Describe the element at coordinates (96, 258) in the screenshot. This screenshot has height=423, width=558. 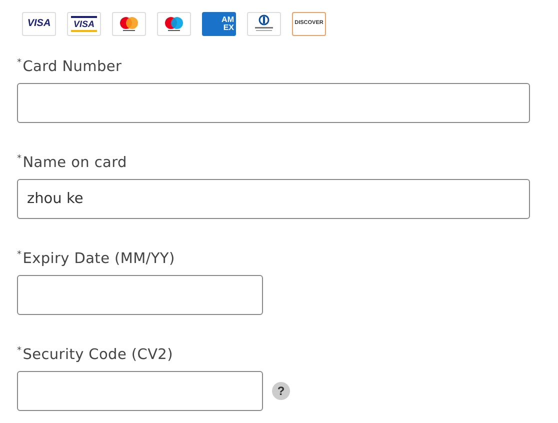
I see `field-label: $^{*}$Expiry Date (MM/YY)` at that location.